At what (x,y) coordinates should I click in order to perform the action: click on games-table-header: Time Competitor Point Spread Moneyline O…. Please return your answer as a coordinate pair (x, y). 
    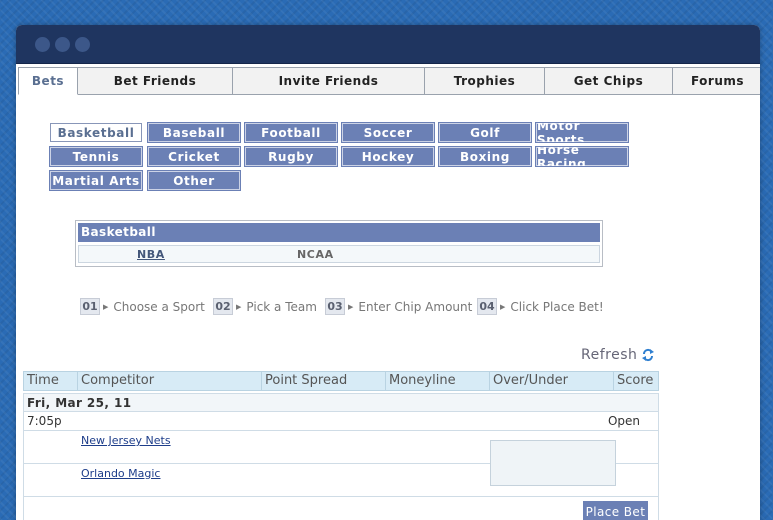
    Looking at the image, I should click on (341, 381).